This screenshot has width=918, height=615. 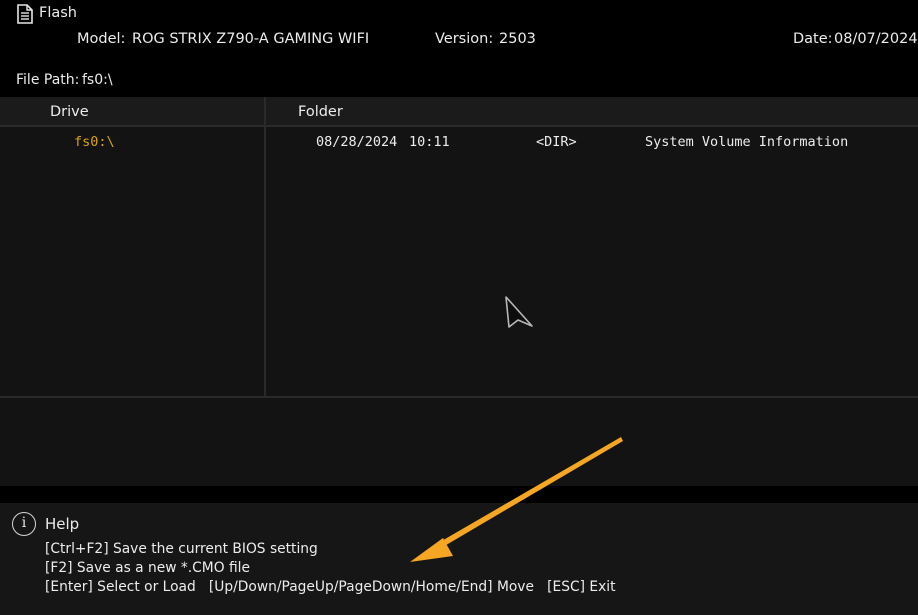 I want to click on folder-column-header: Folder, so click(x=320, y=112).